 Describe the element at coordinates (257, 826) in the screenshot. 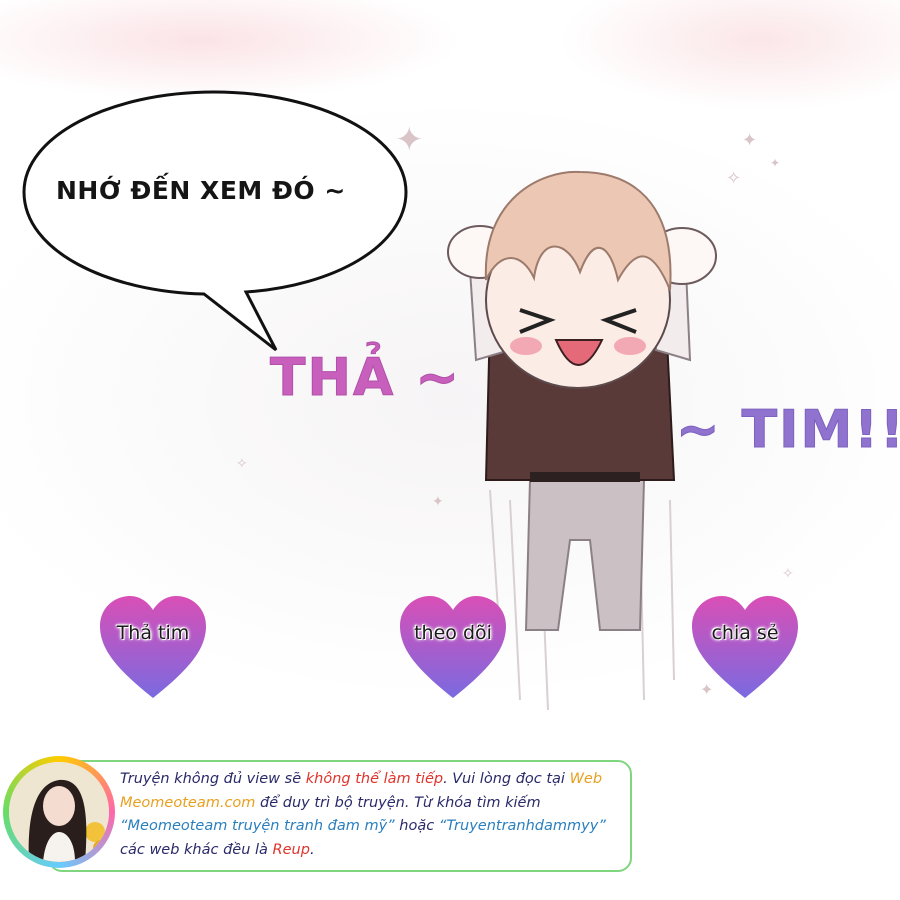

I see `search-keyword-1: “Meomeoteam truyện tranh đam mỹ”` at that location.